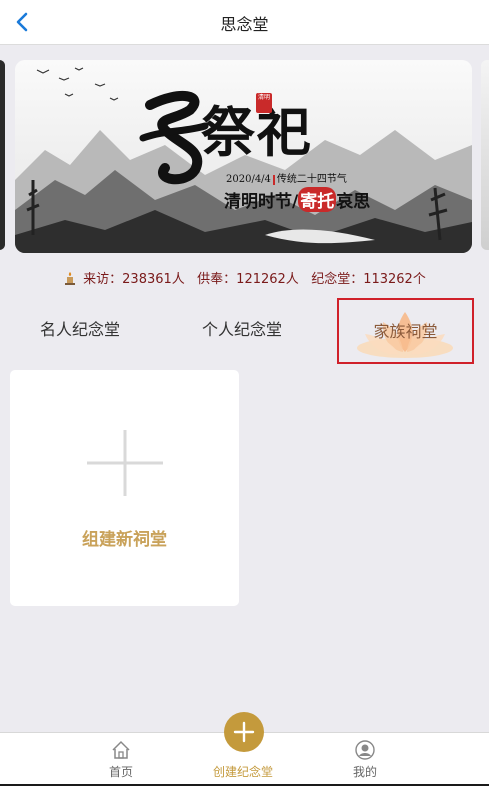 This screenshot has width=489, height=786. I want to click on carousel-prev-slide, so click(2, 155).